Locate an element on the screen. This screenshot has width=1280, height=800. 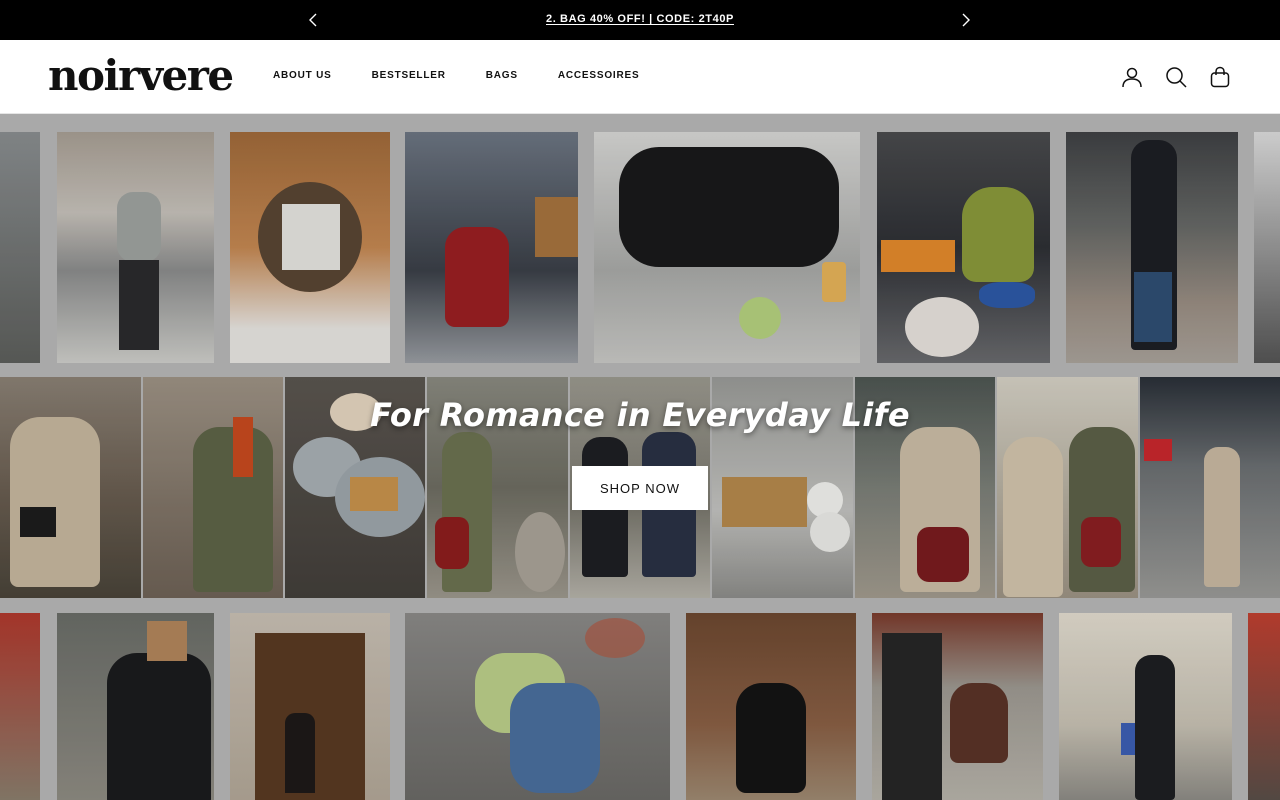
hero-title: For Romance in Everyday Life is located at coordinates (640, 415).